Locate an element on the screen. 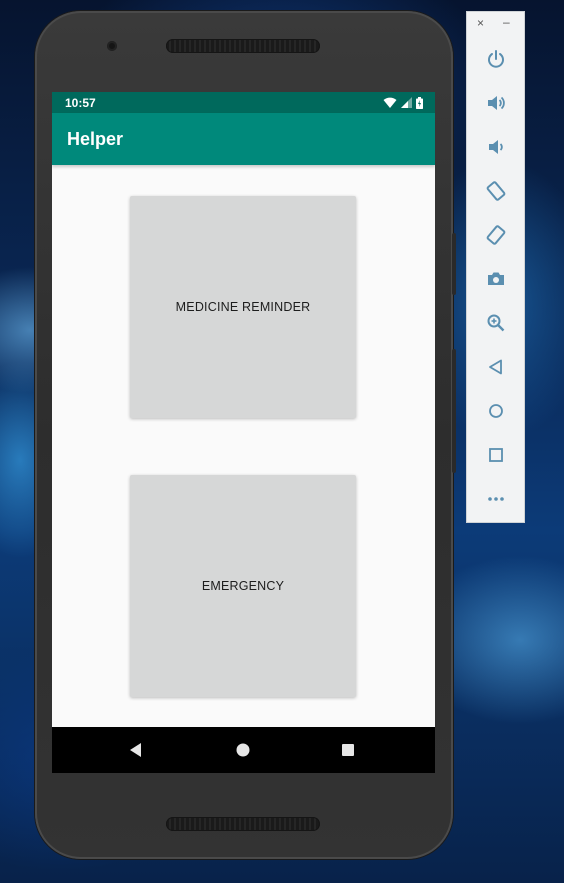 The width and height of the screenshot is (564, 883). medicine-reminder-label: MEDICINE REMINDER is located at coordinates (243, 307).